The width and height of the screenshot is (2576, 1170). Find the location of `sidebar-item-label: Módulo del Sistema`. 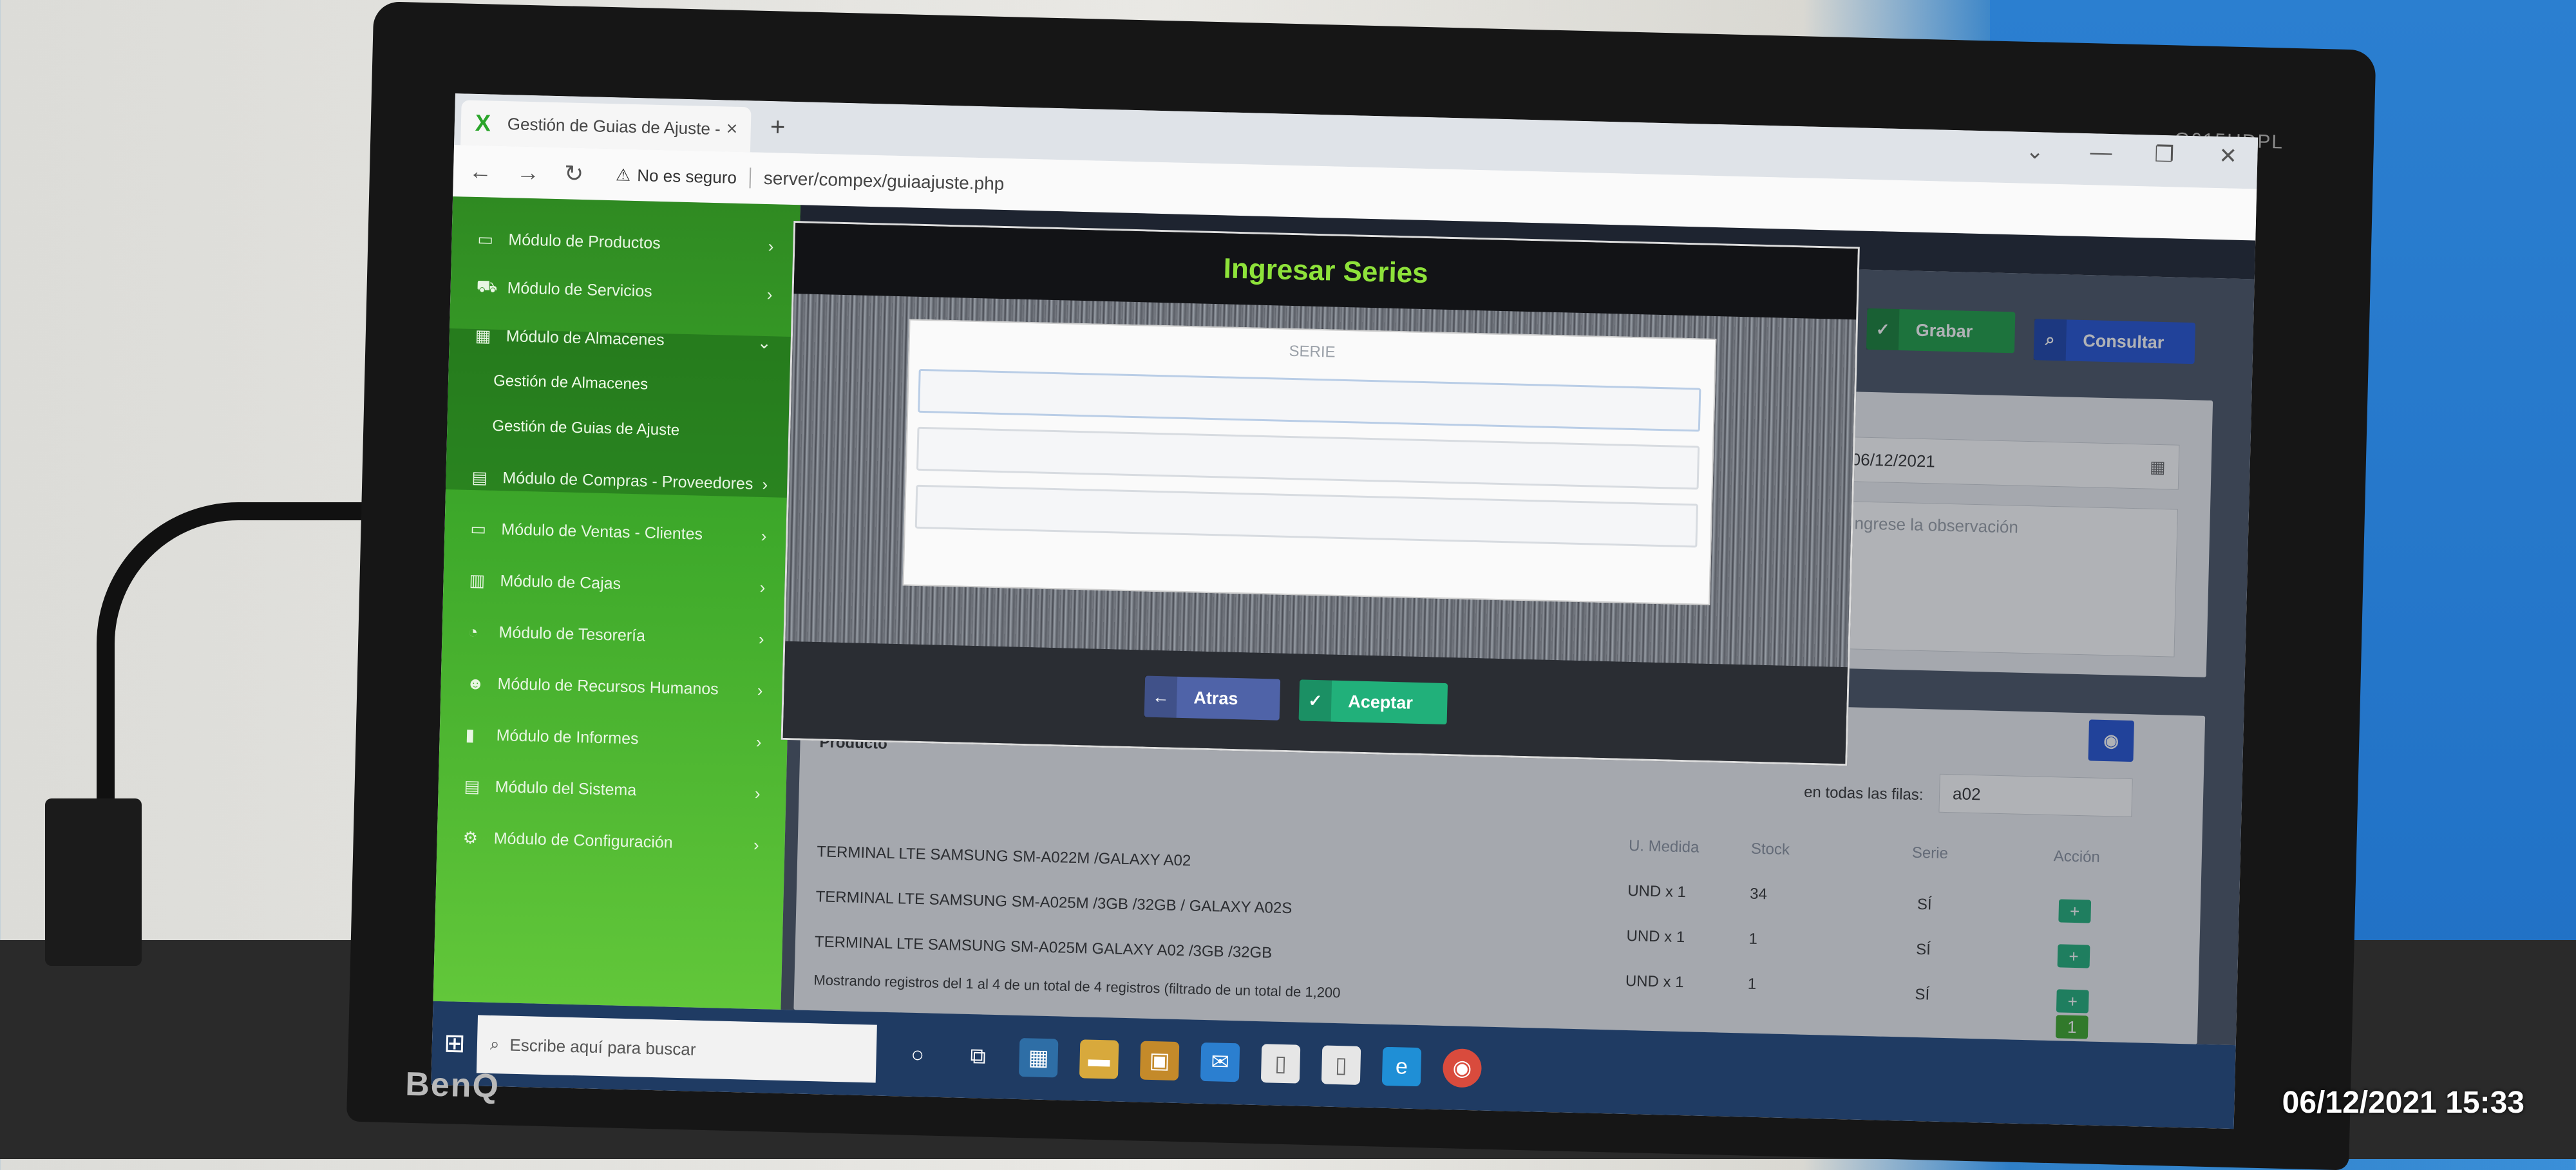

sidebar-item-label: Módulo del Sistema is located at coordinates (566, 788).